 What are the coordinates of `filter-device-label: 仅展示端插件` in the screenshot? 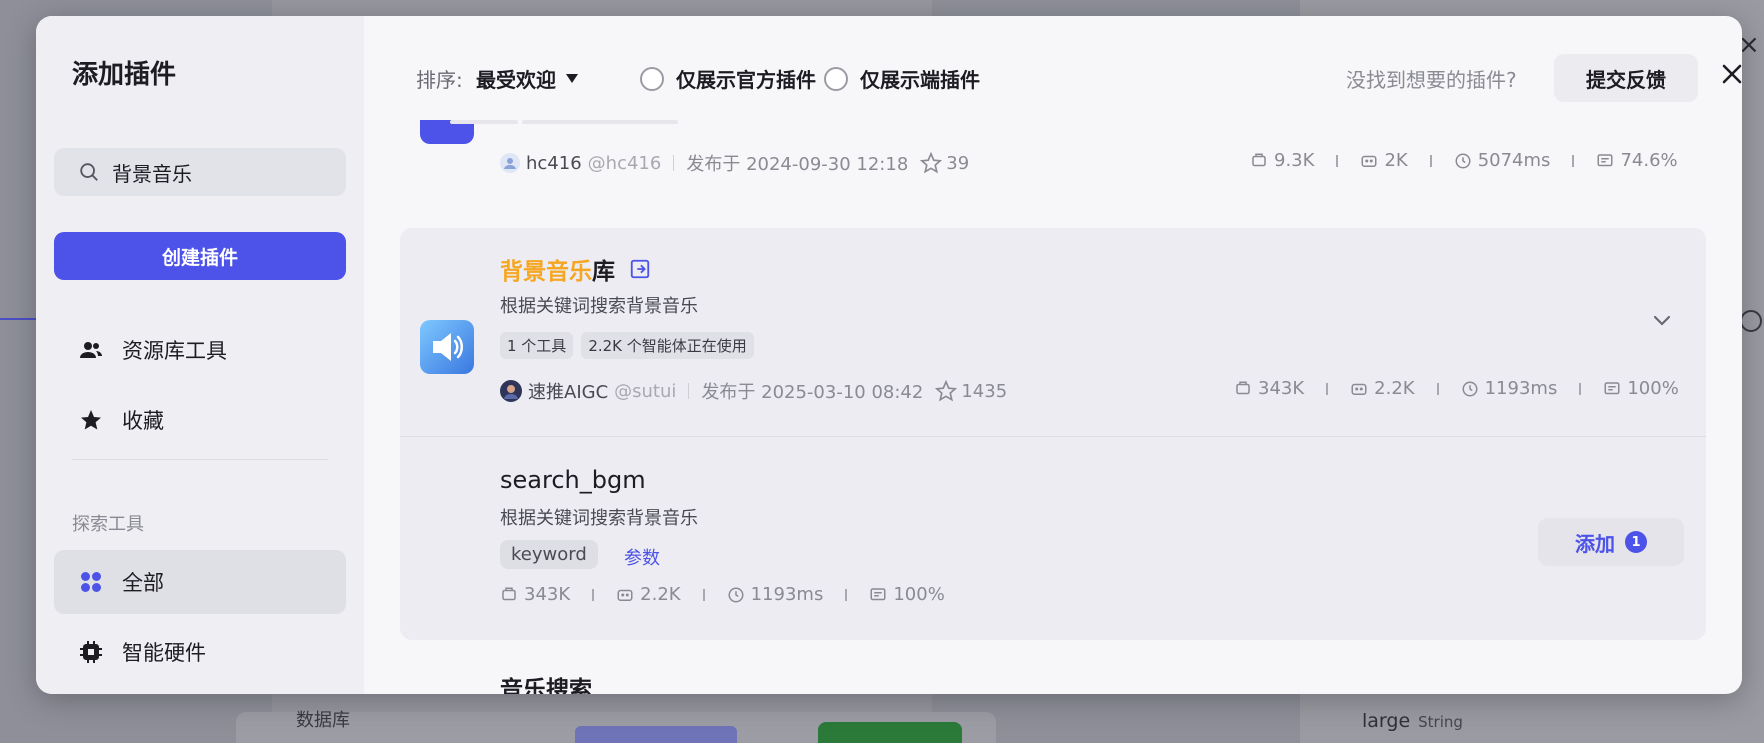 It's located at (920, 80).